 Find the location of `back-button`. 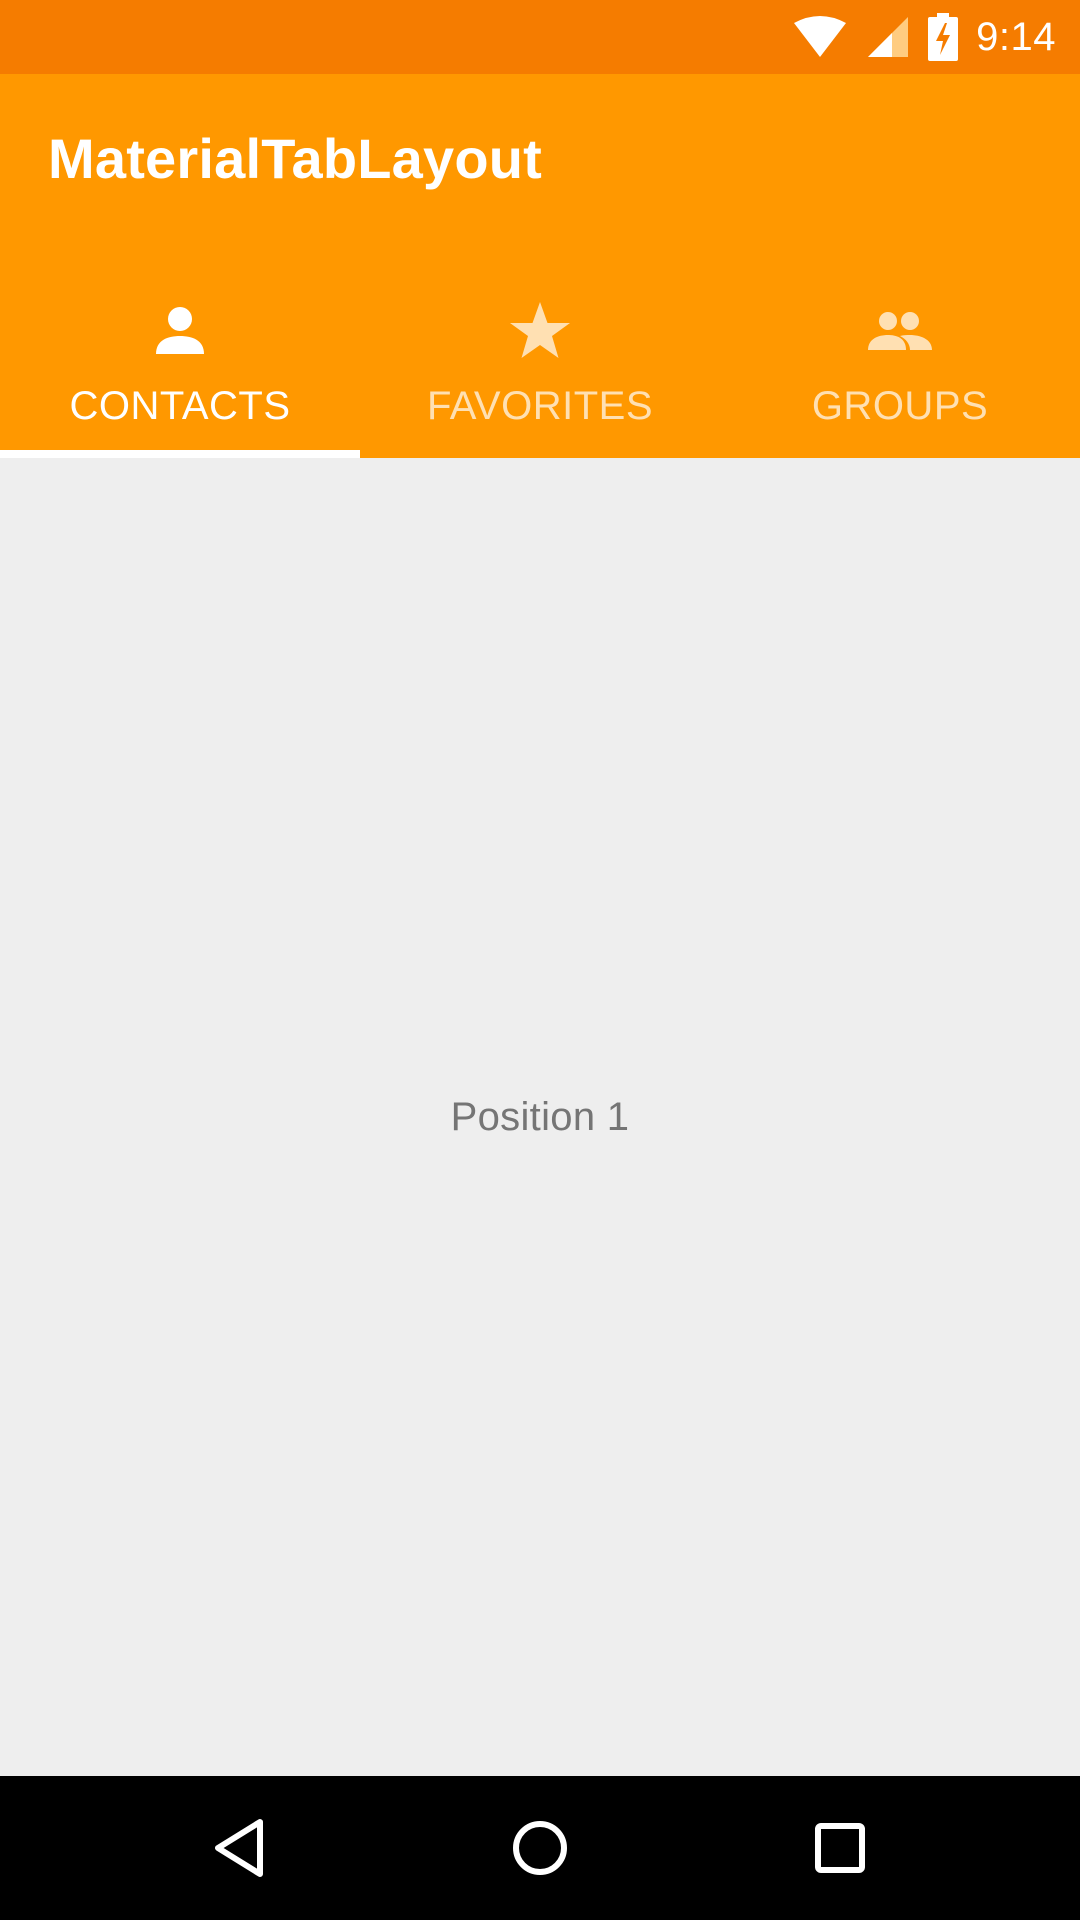

back-button is located at coordinates (240, 1848).